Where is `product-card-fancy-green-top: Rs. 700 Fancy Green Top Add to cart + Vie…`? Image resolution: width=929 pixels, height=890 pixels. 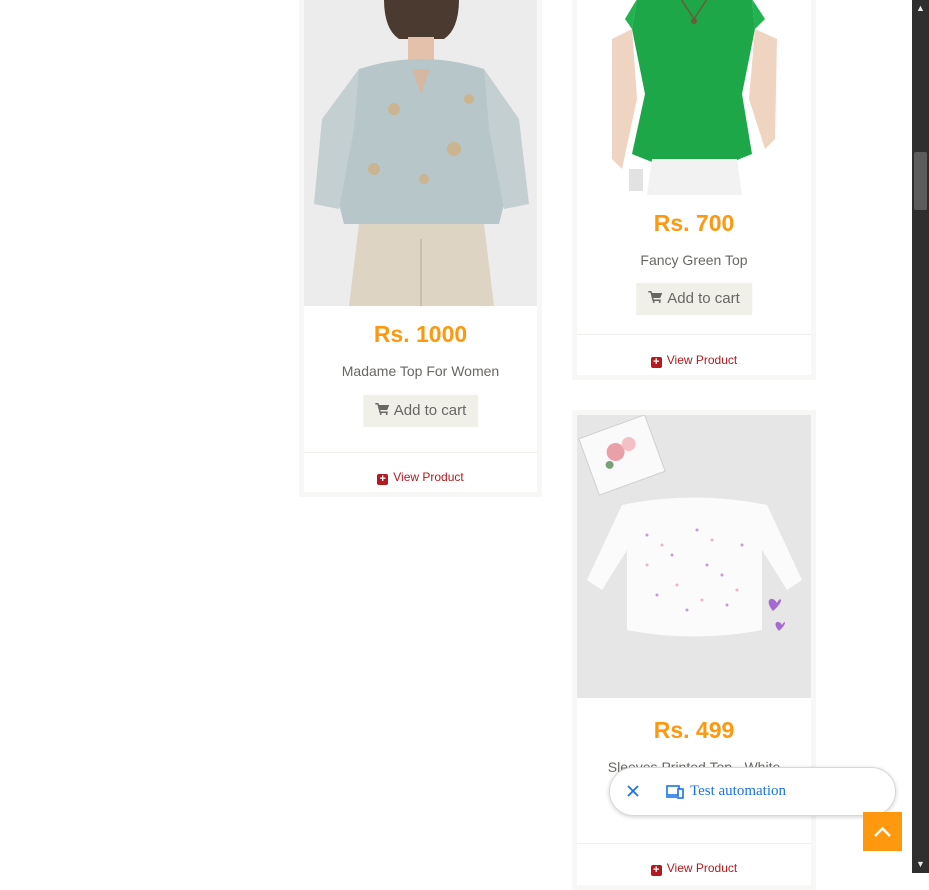 product-card-fancy-green-top: Rs. 700 Fancy Green Top Add to cart + Vie… is located at coordinates (694, 190).